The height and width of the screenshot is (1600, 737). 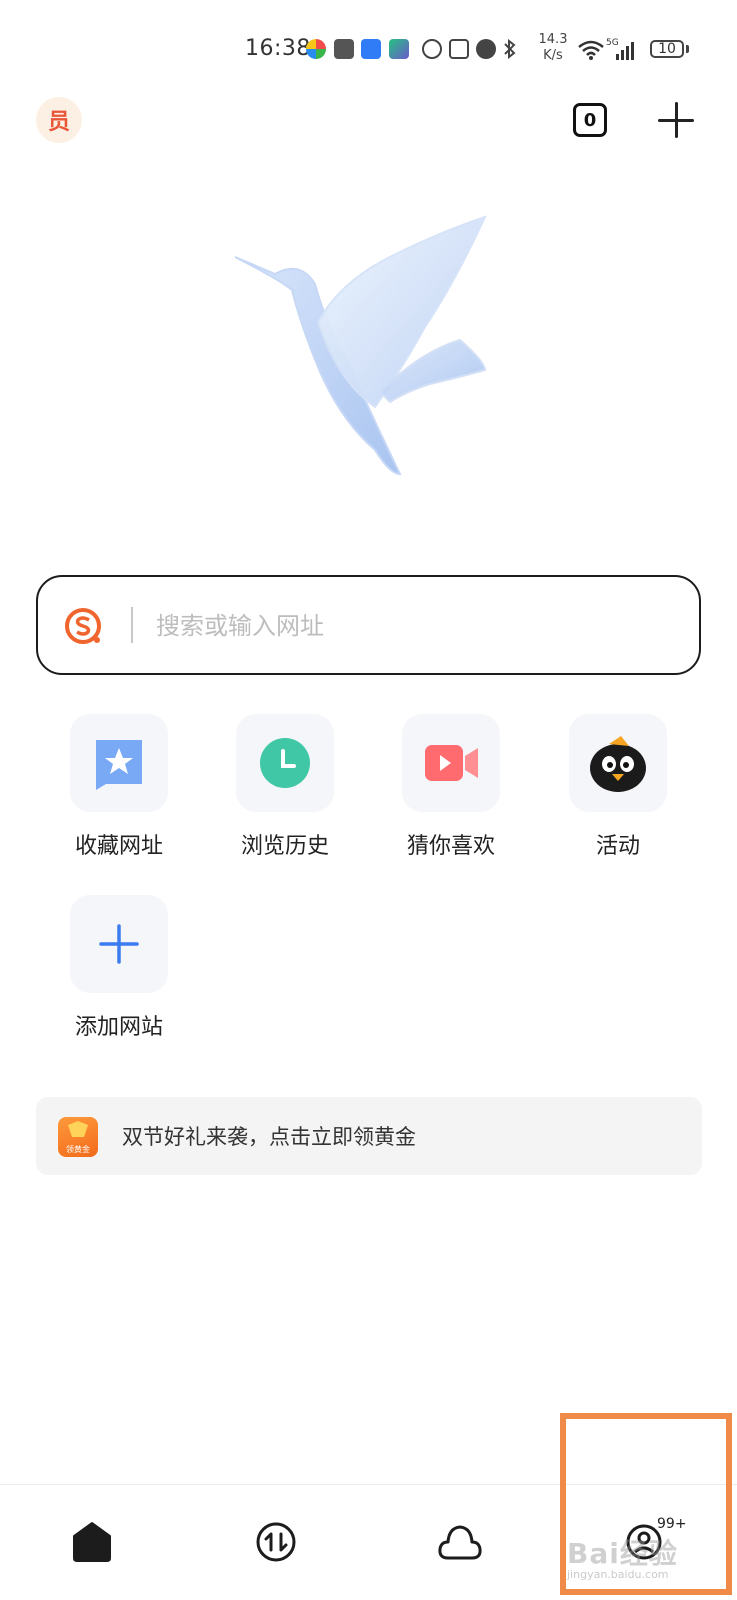 What do you see at coordinates (687, 49) in the screenshot?
I see `battery-tip` at bounding box center [687, 49].